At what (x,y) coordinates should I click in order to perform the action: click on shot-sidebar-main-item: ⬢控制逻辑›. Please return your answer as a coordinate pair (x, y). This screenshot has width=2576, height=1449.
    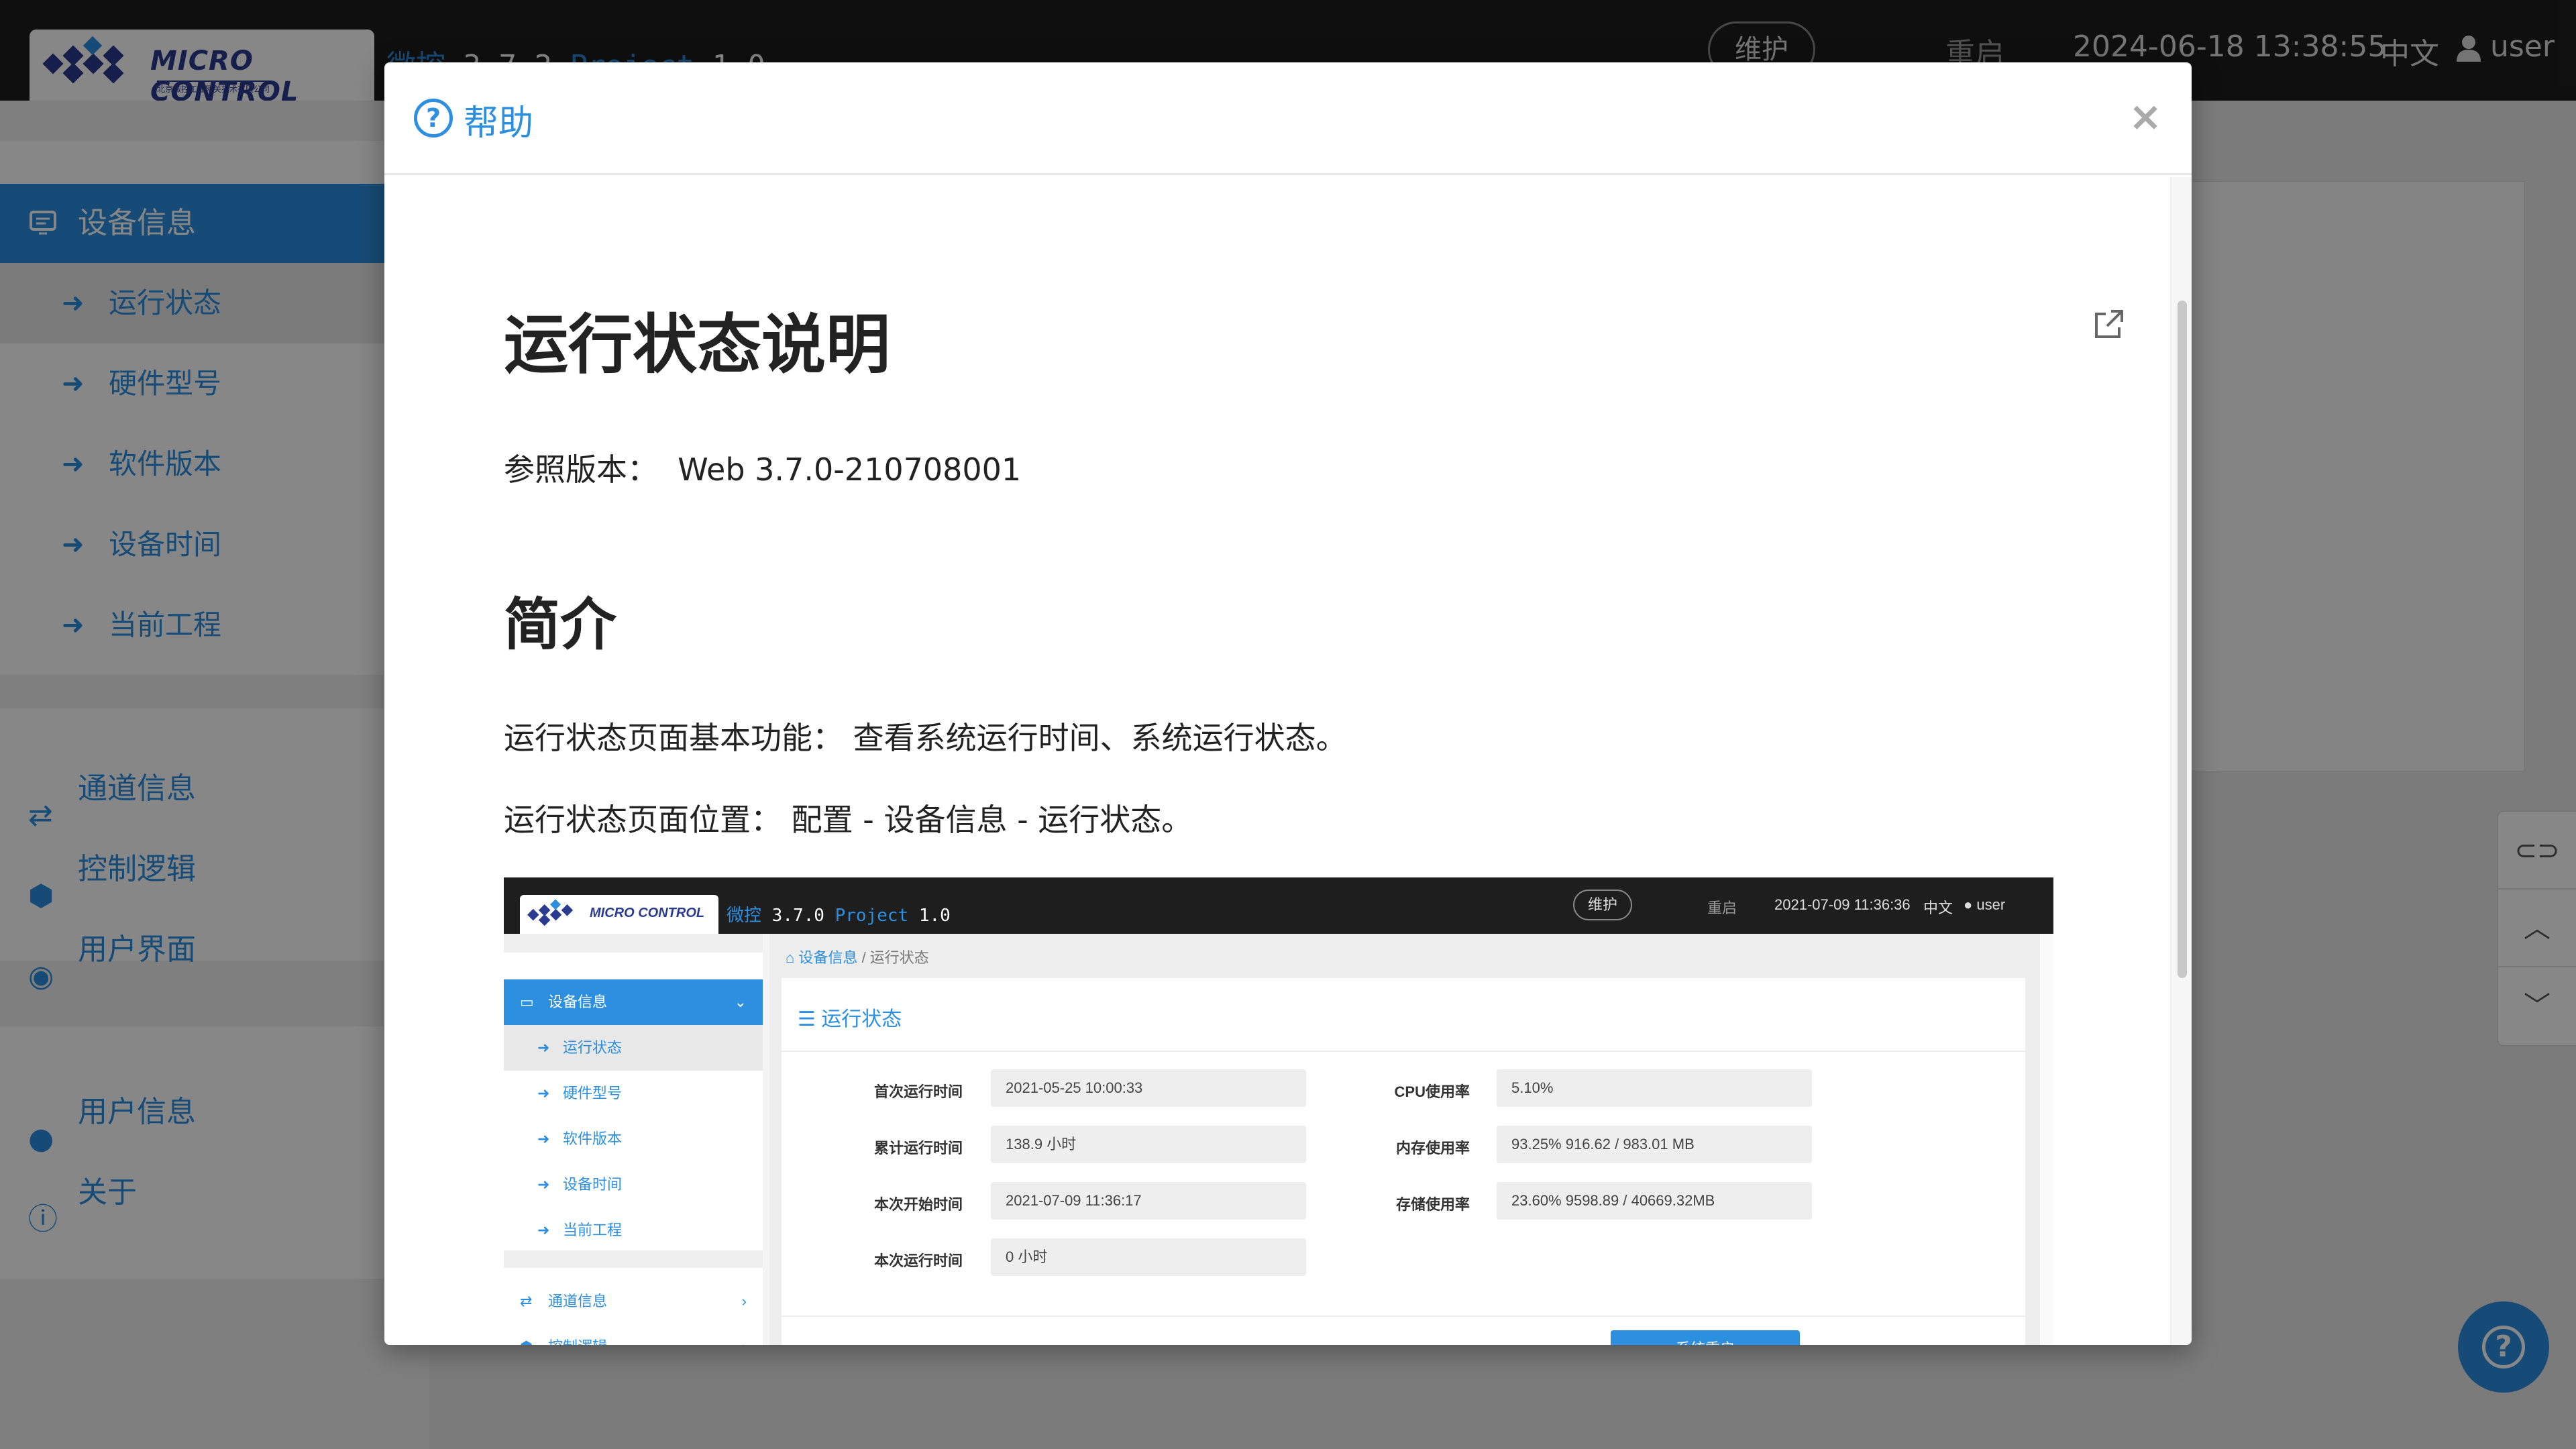
    Looking at the image, I should click on (633, 1334).